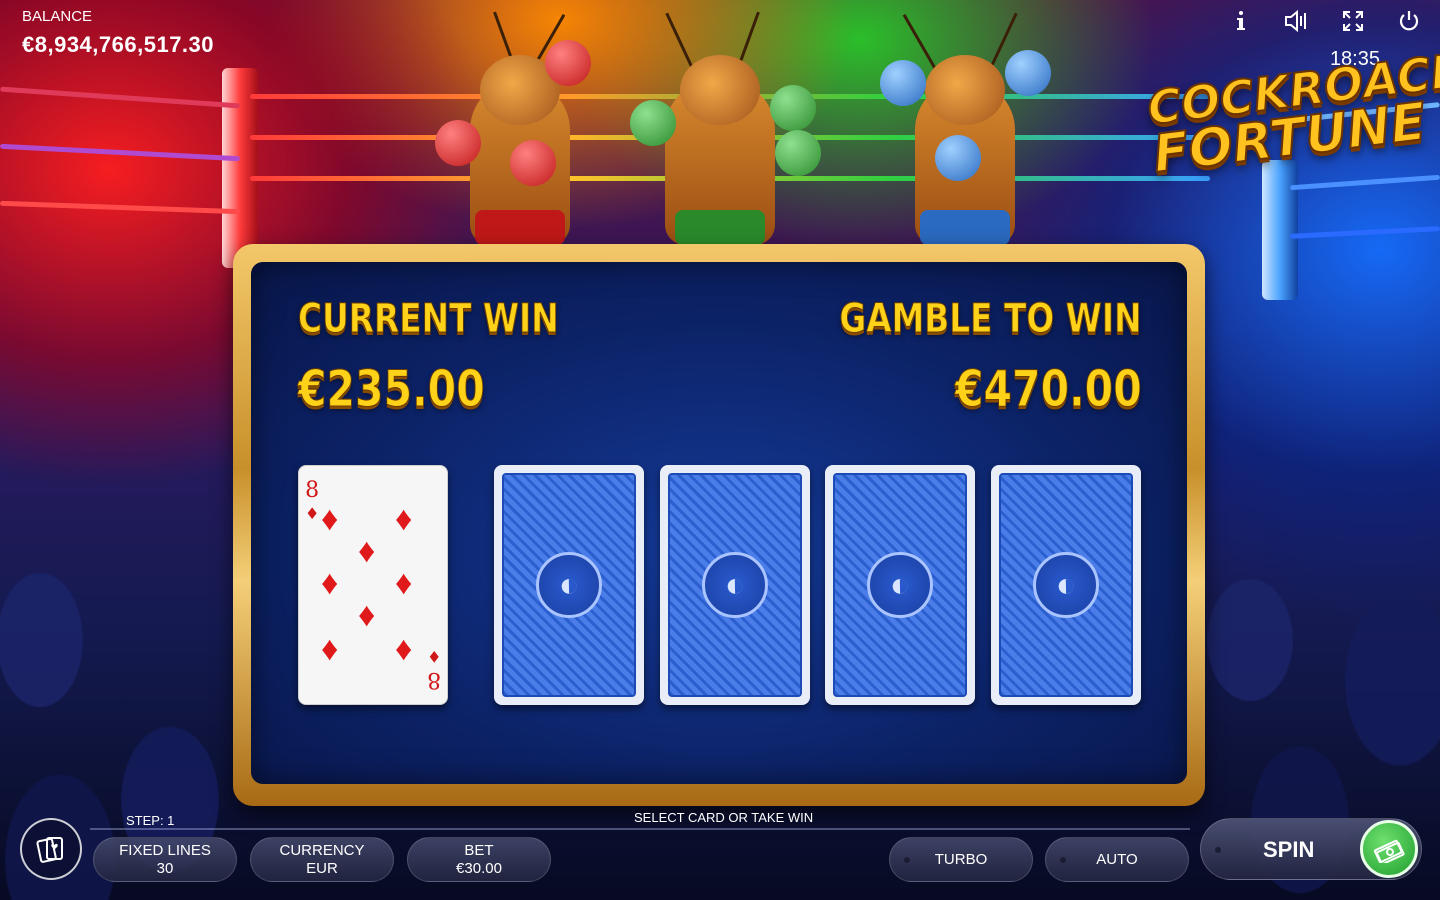 Image resolution: width=1440 pixels, height=900 pixels. Describe the element at coordinates (479, 868) in the screenshot. I see `bet-value: €30.00` at that location.